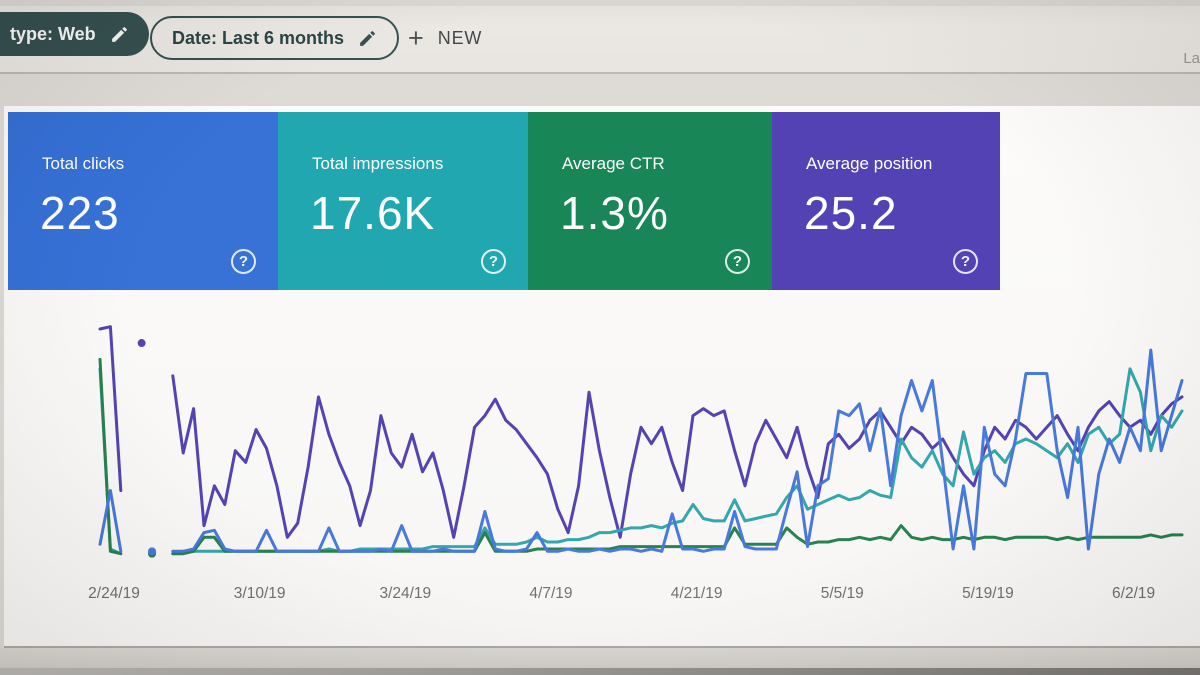  What do you see at coordinates (53, 33) in the screenshot?
I see `search-type-chip-label: type: Web` at bounding box center [53, 33].